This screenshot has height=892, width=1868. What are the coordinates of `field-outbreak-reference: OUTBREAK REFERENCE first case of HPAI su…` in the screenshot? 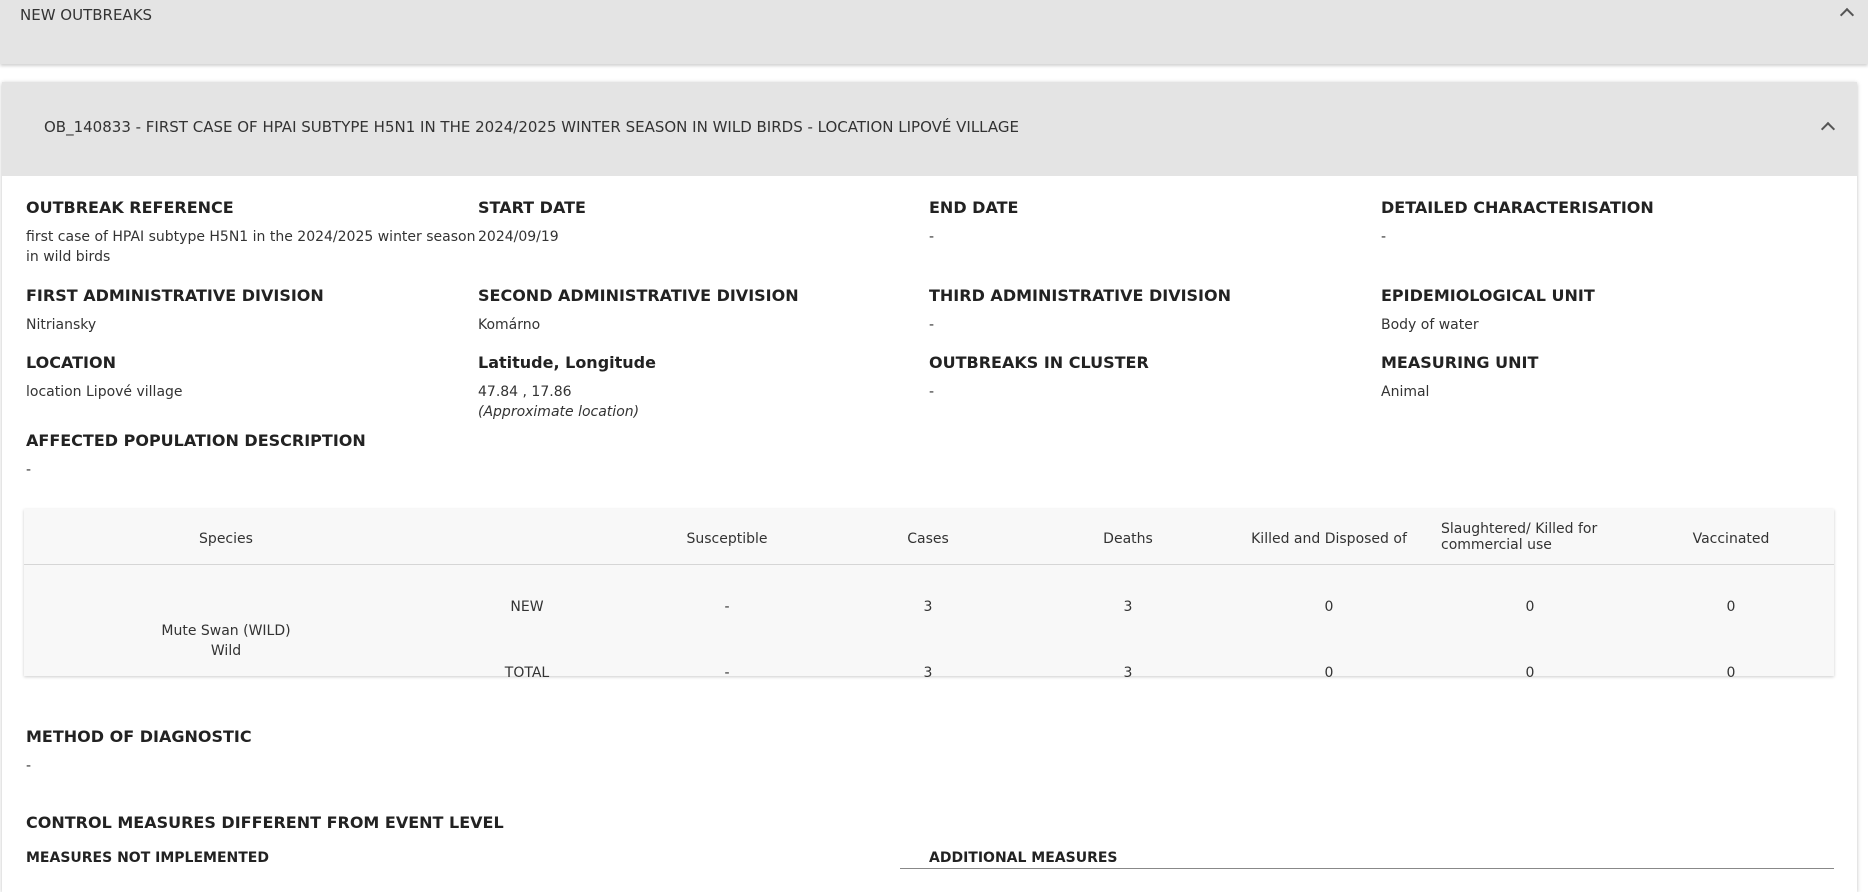 It's located at (251, 232).